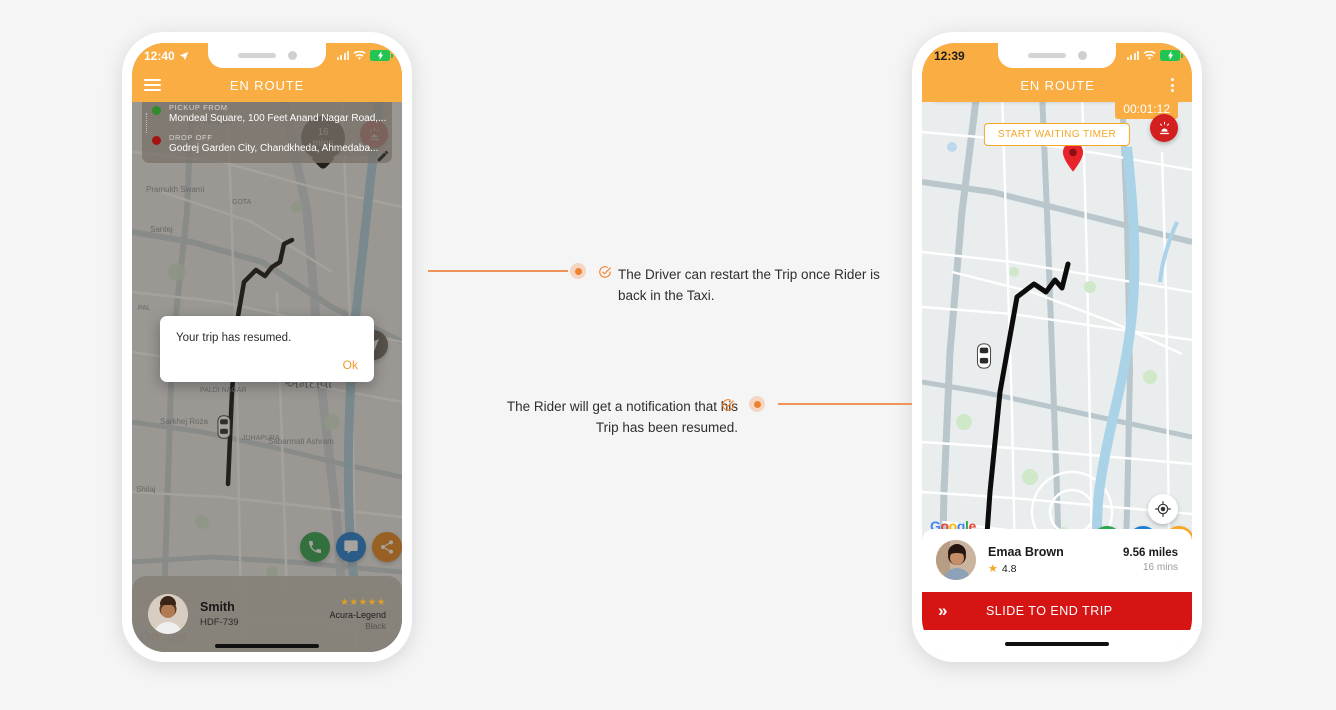 This screenshot has height=710, width=1336. I want to click on driver-avatar, so click(168, 614).